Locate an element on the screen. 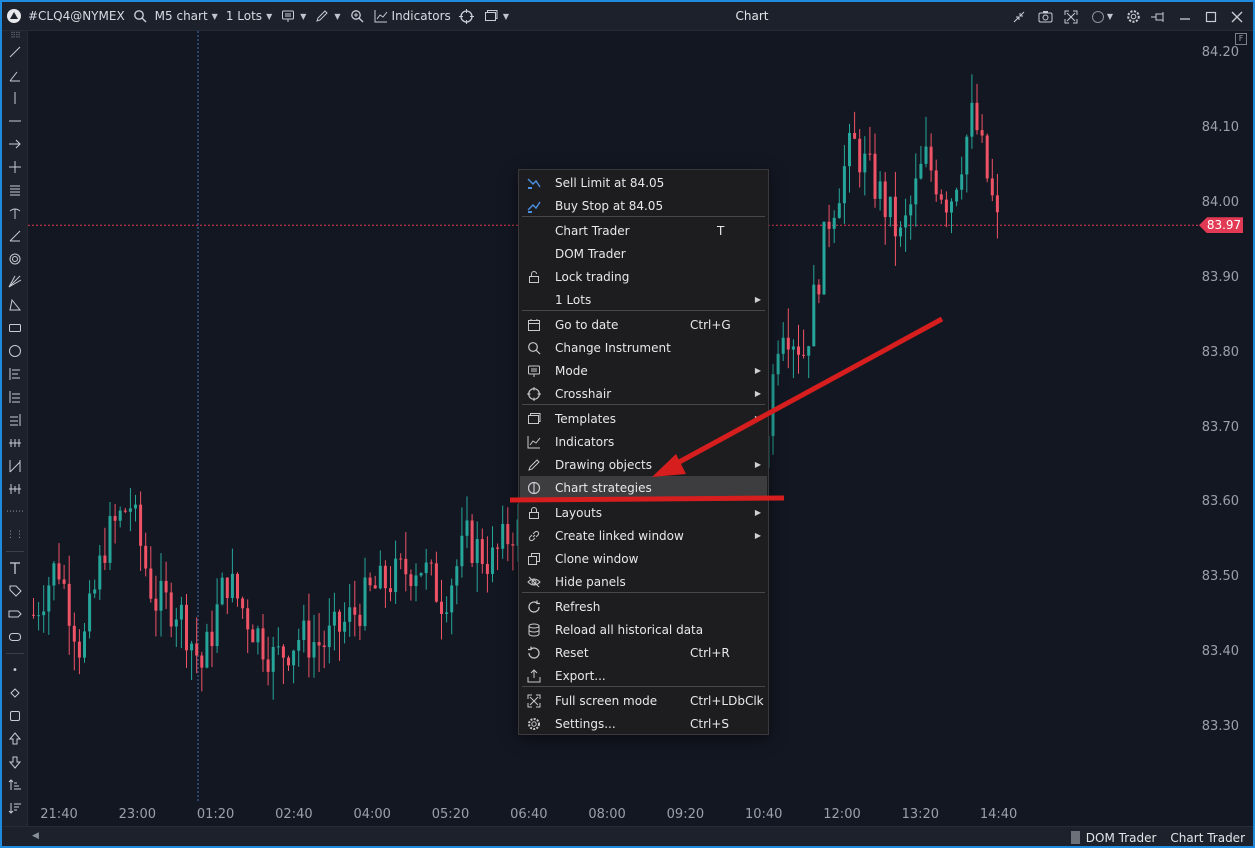 The width and height of the screenshot is (1255, 848). crosshair-button is located at coordinates (467, 16).